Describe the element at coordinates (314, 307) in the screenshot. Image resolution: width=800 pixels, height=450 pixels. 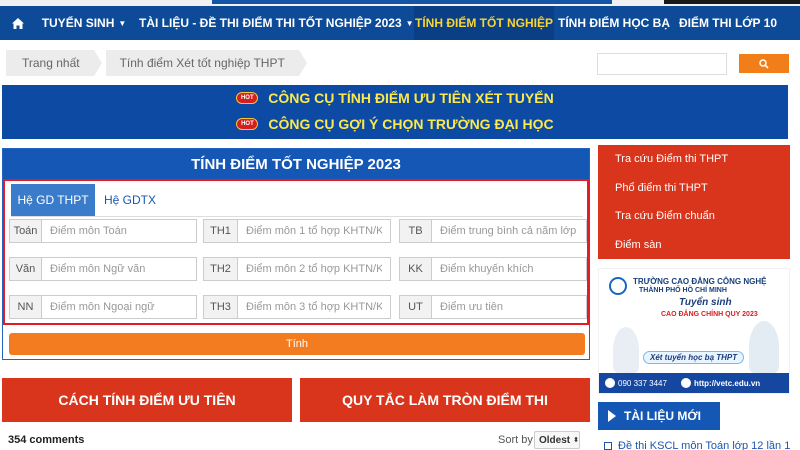
I see `th3-input` at that location.